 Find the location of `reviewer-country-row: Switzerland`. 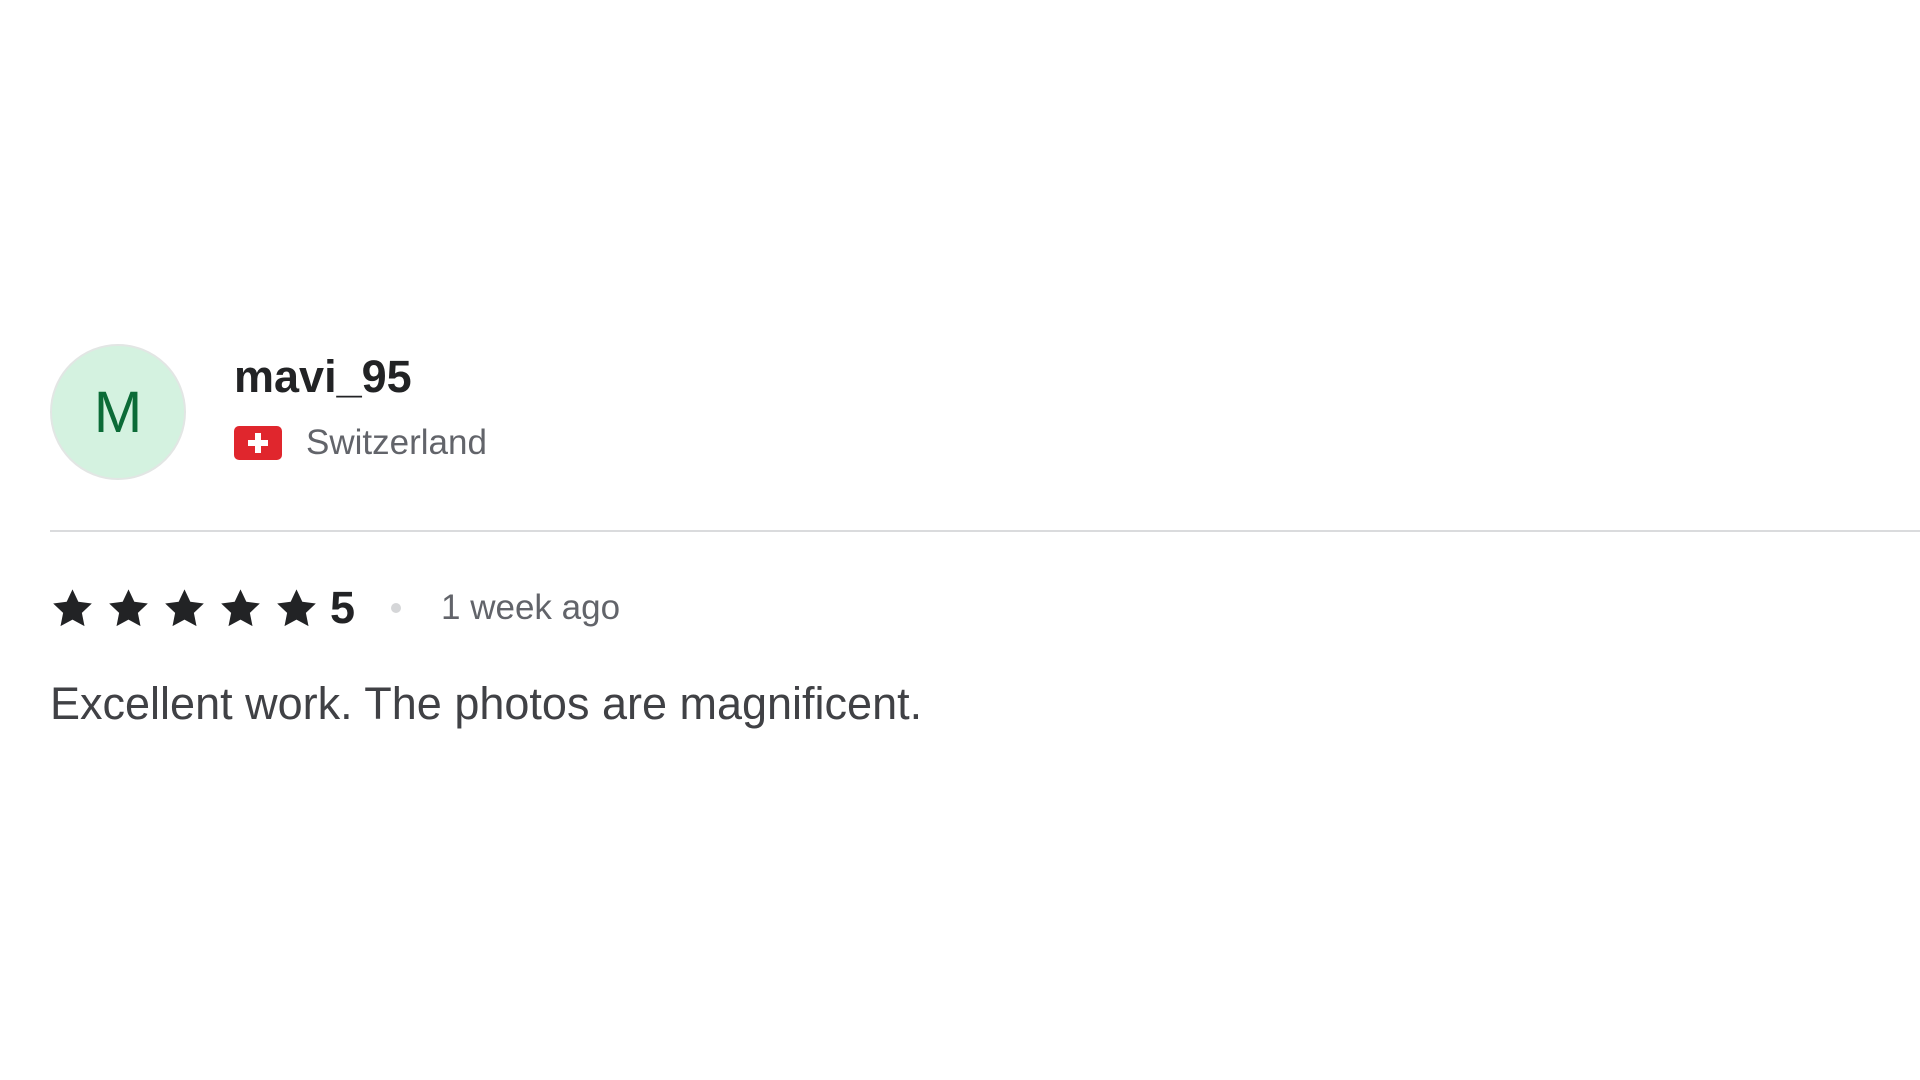

reviewer-country-row: Switzerland is located at coordinates (360, 443).